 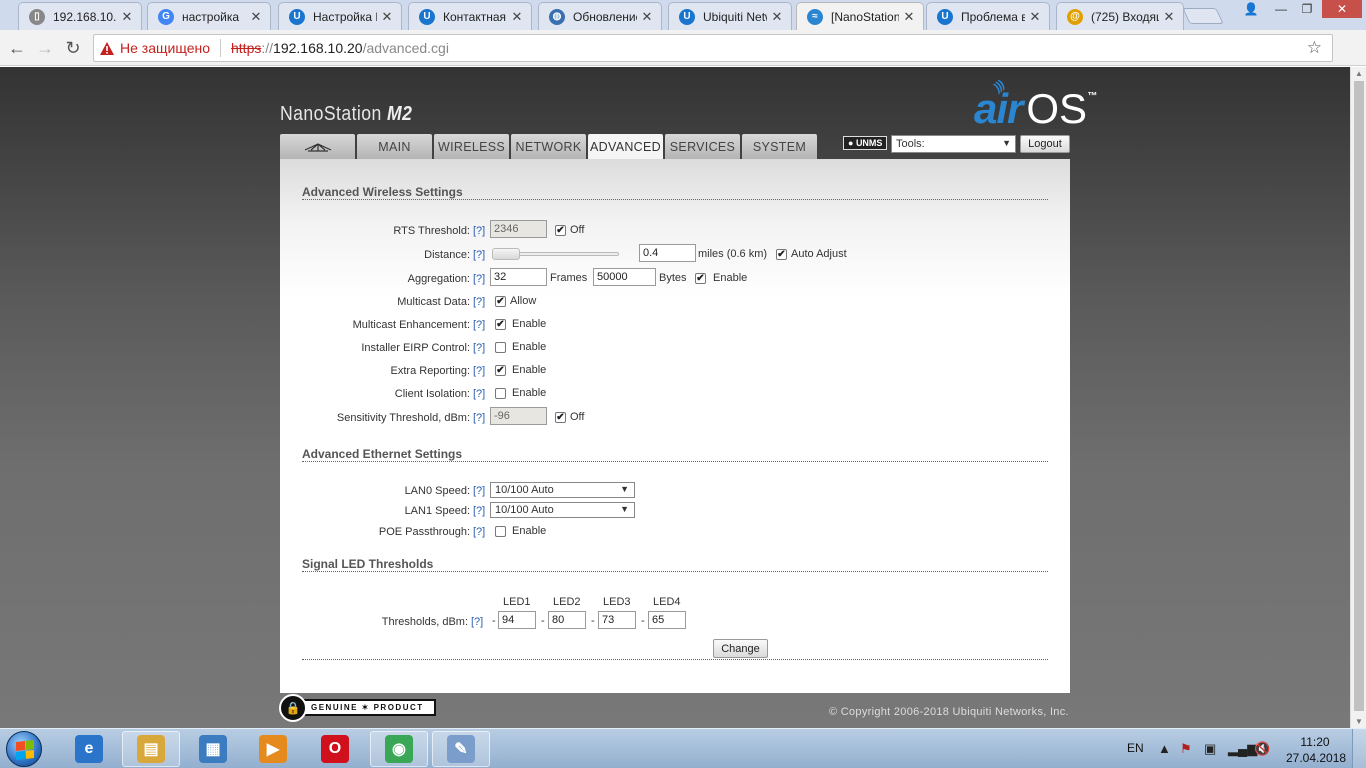 I want to click on tab-network: NETWORK, so click(x=548, y=146).